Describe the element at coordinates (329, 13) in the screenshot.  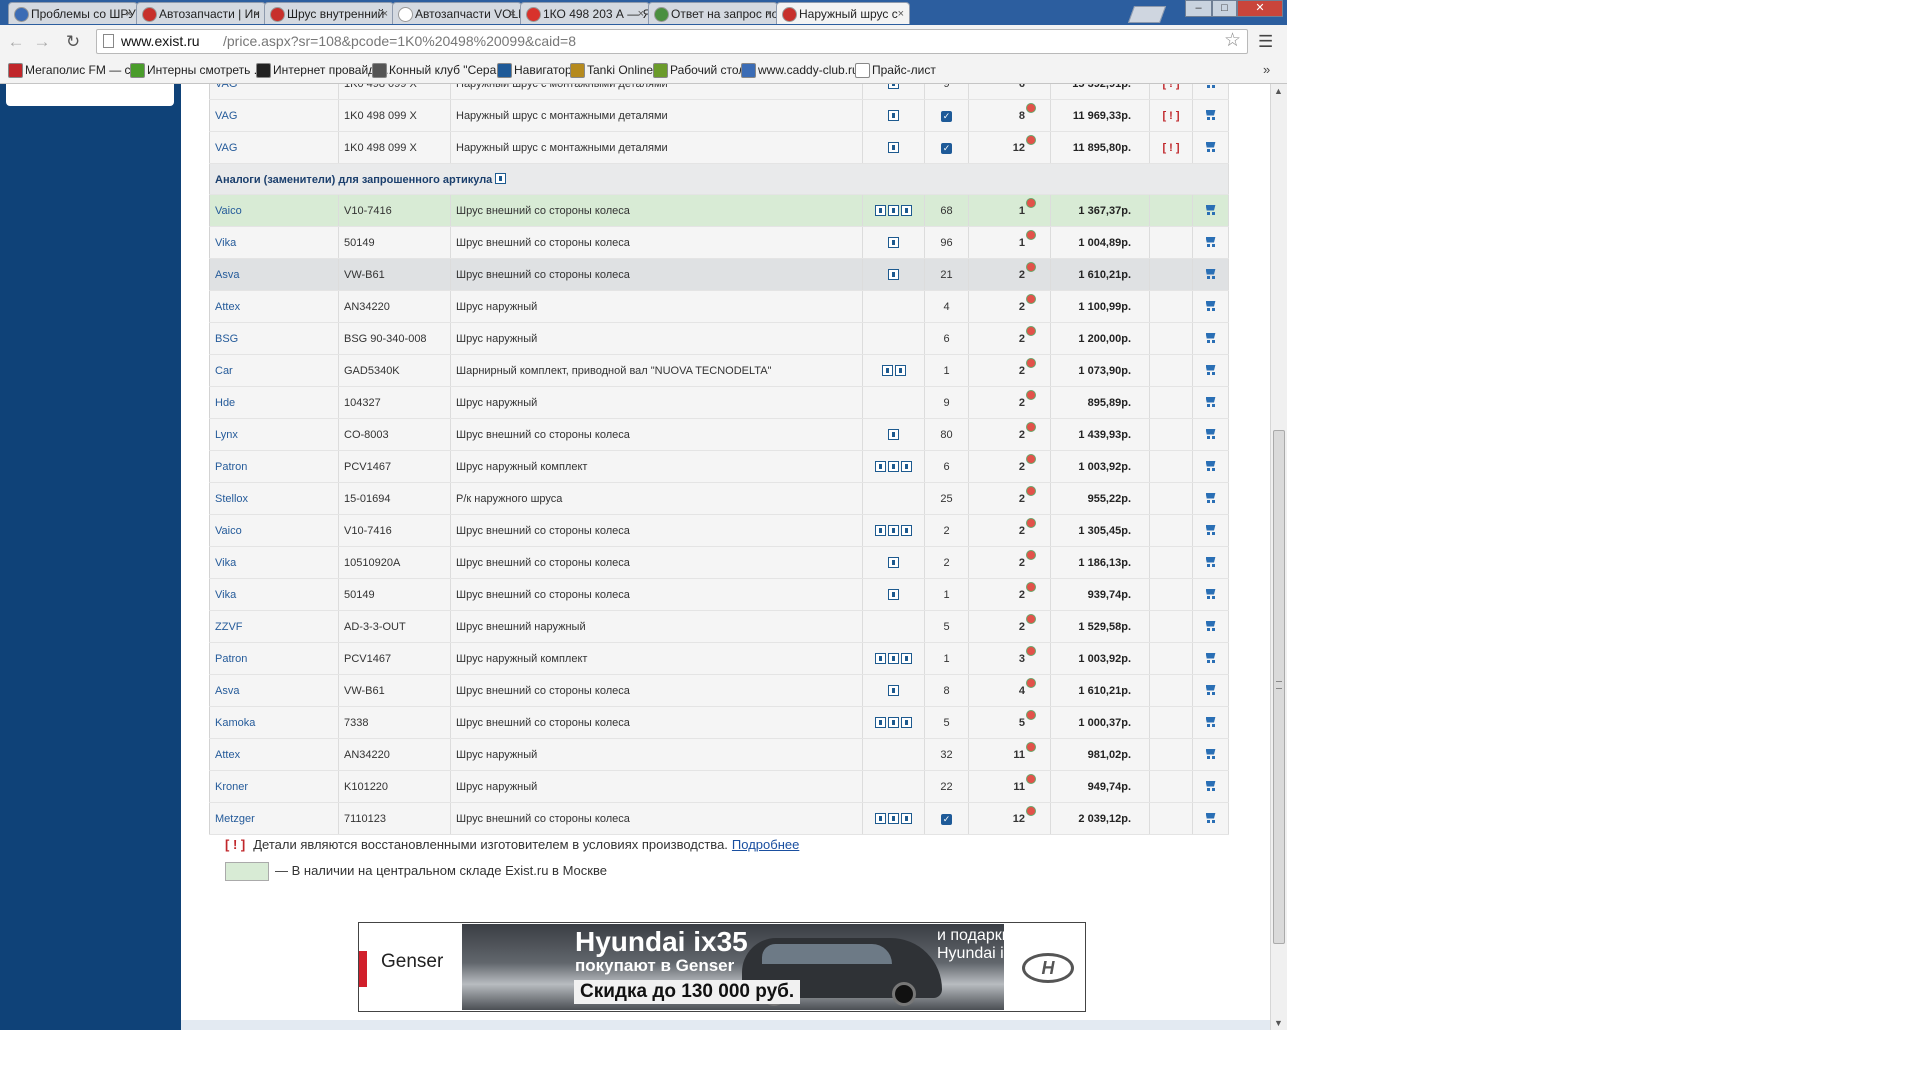
I see `browser-tab: Шрус внутренний ×` at that location.